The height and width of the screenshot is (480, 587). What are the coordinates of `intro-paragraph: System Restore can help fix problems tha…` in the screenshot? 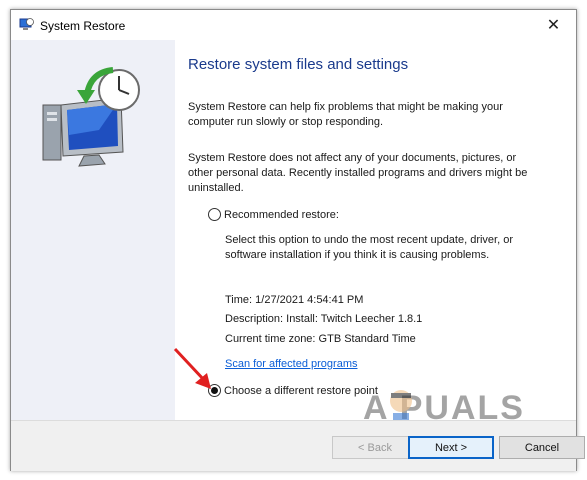 It's located at (345, 114).